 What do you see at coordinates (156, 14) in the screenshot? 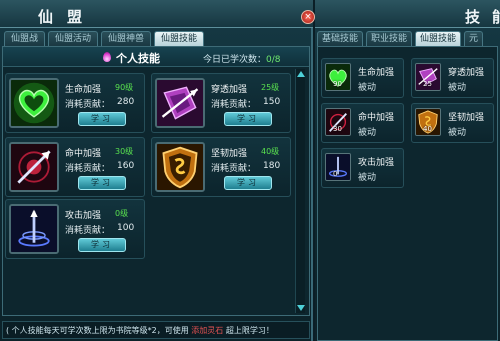
I see `guild-title-bar: 仙盟` at bounding box center [156, 14].